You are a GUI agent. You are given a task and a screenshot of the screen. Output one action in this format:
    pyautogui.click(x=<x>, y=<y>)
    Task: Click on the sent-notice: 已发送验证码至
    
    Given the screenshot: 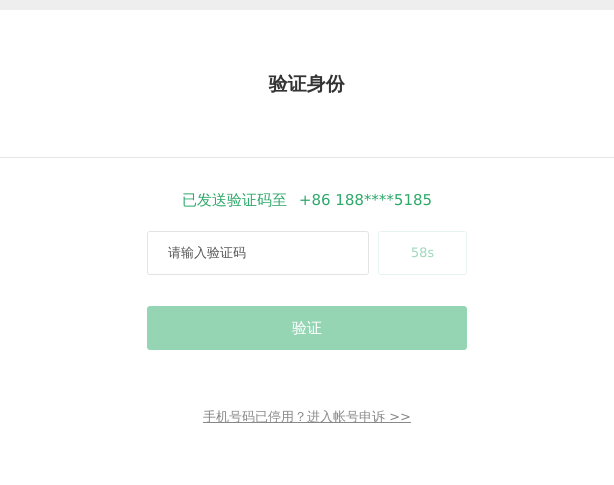 What is the action you would take?
    pyautogui.click(x=234, y=200)
    